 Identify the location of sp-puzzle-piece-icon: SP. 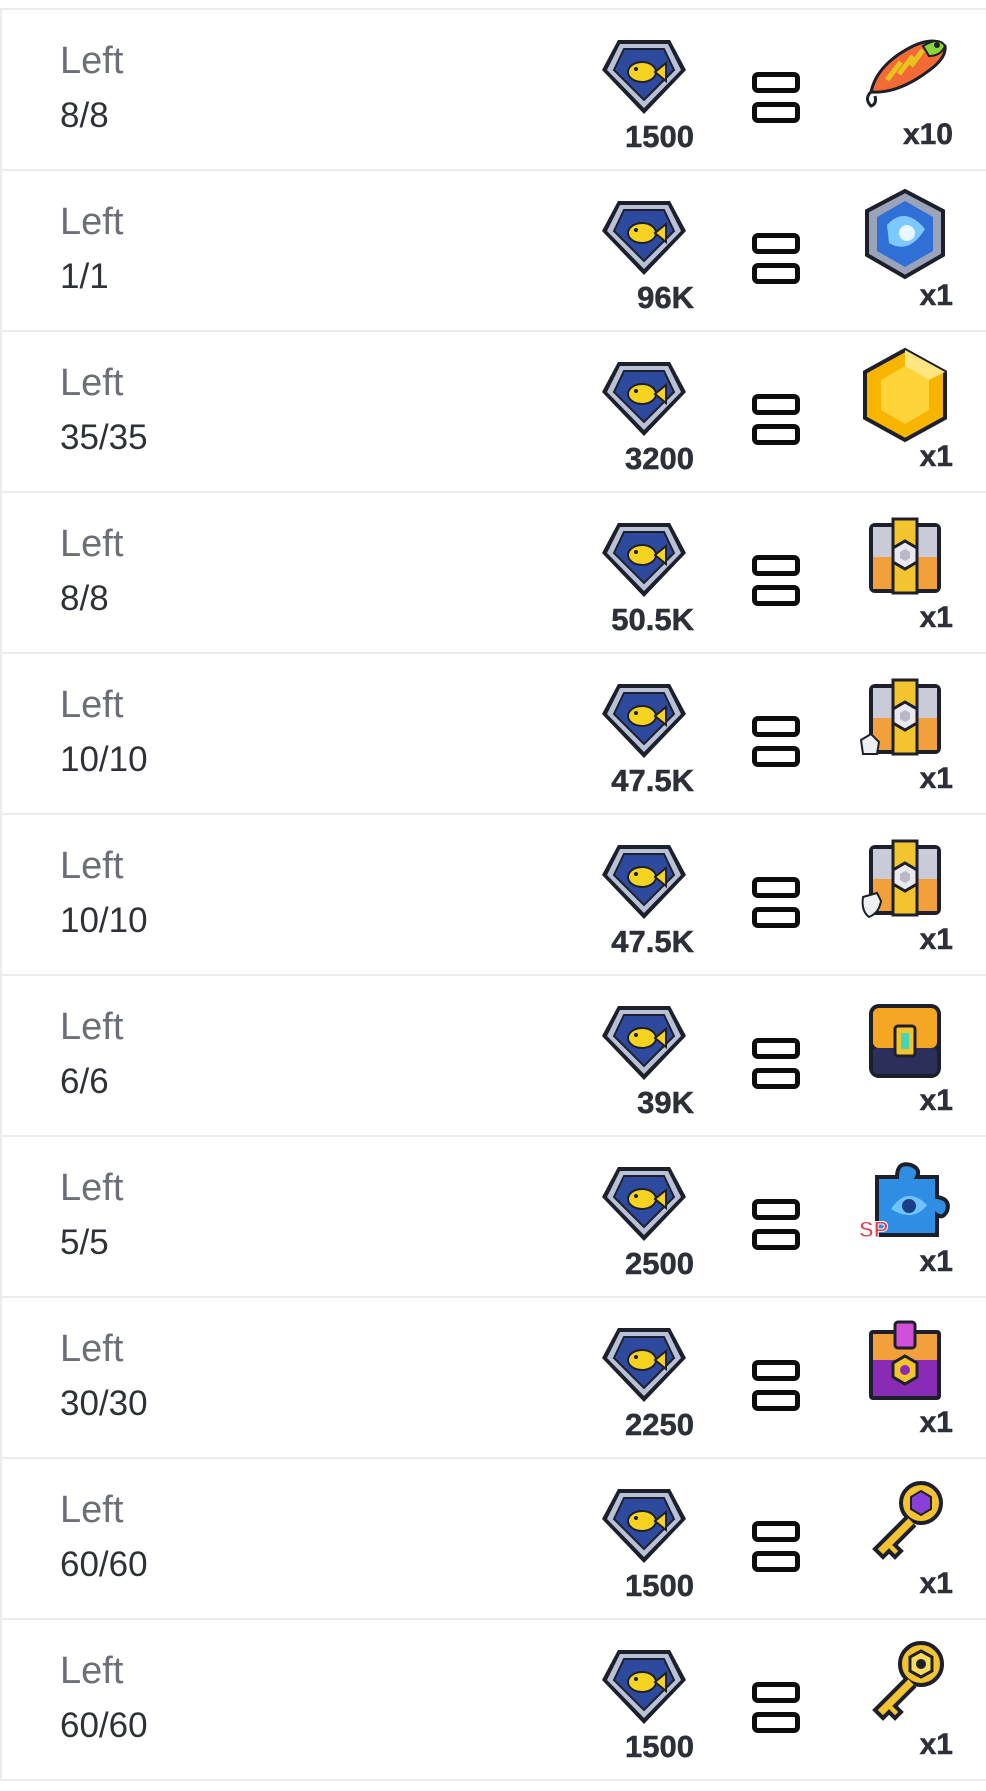
(905, 1203).